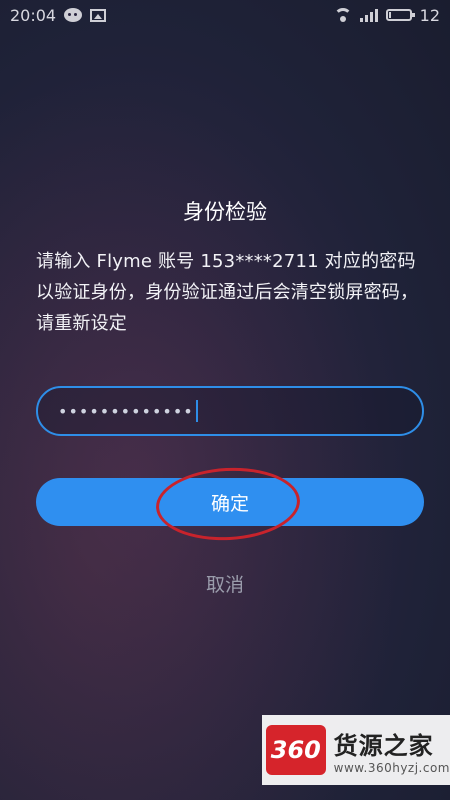 This screenshot has width=450, height=800. Describe the element at coordinates (368, 15) in the screenshot. I see `signal-icon` at that location.